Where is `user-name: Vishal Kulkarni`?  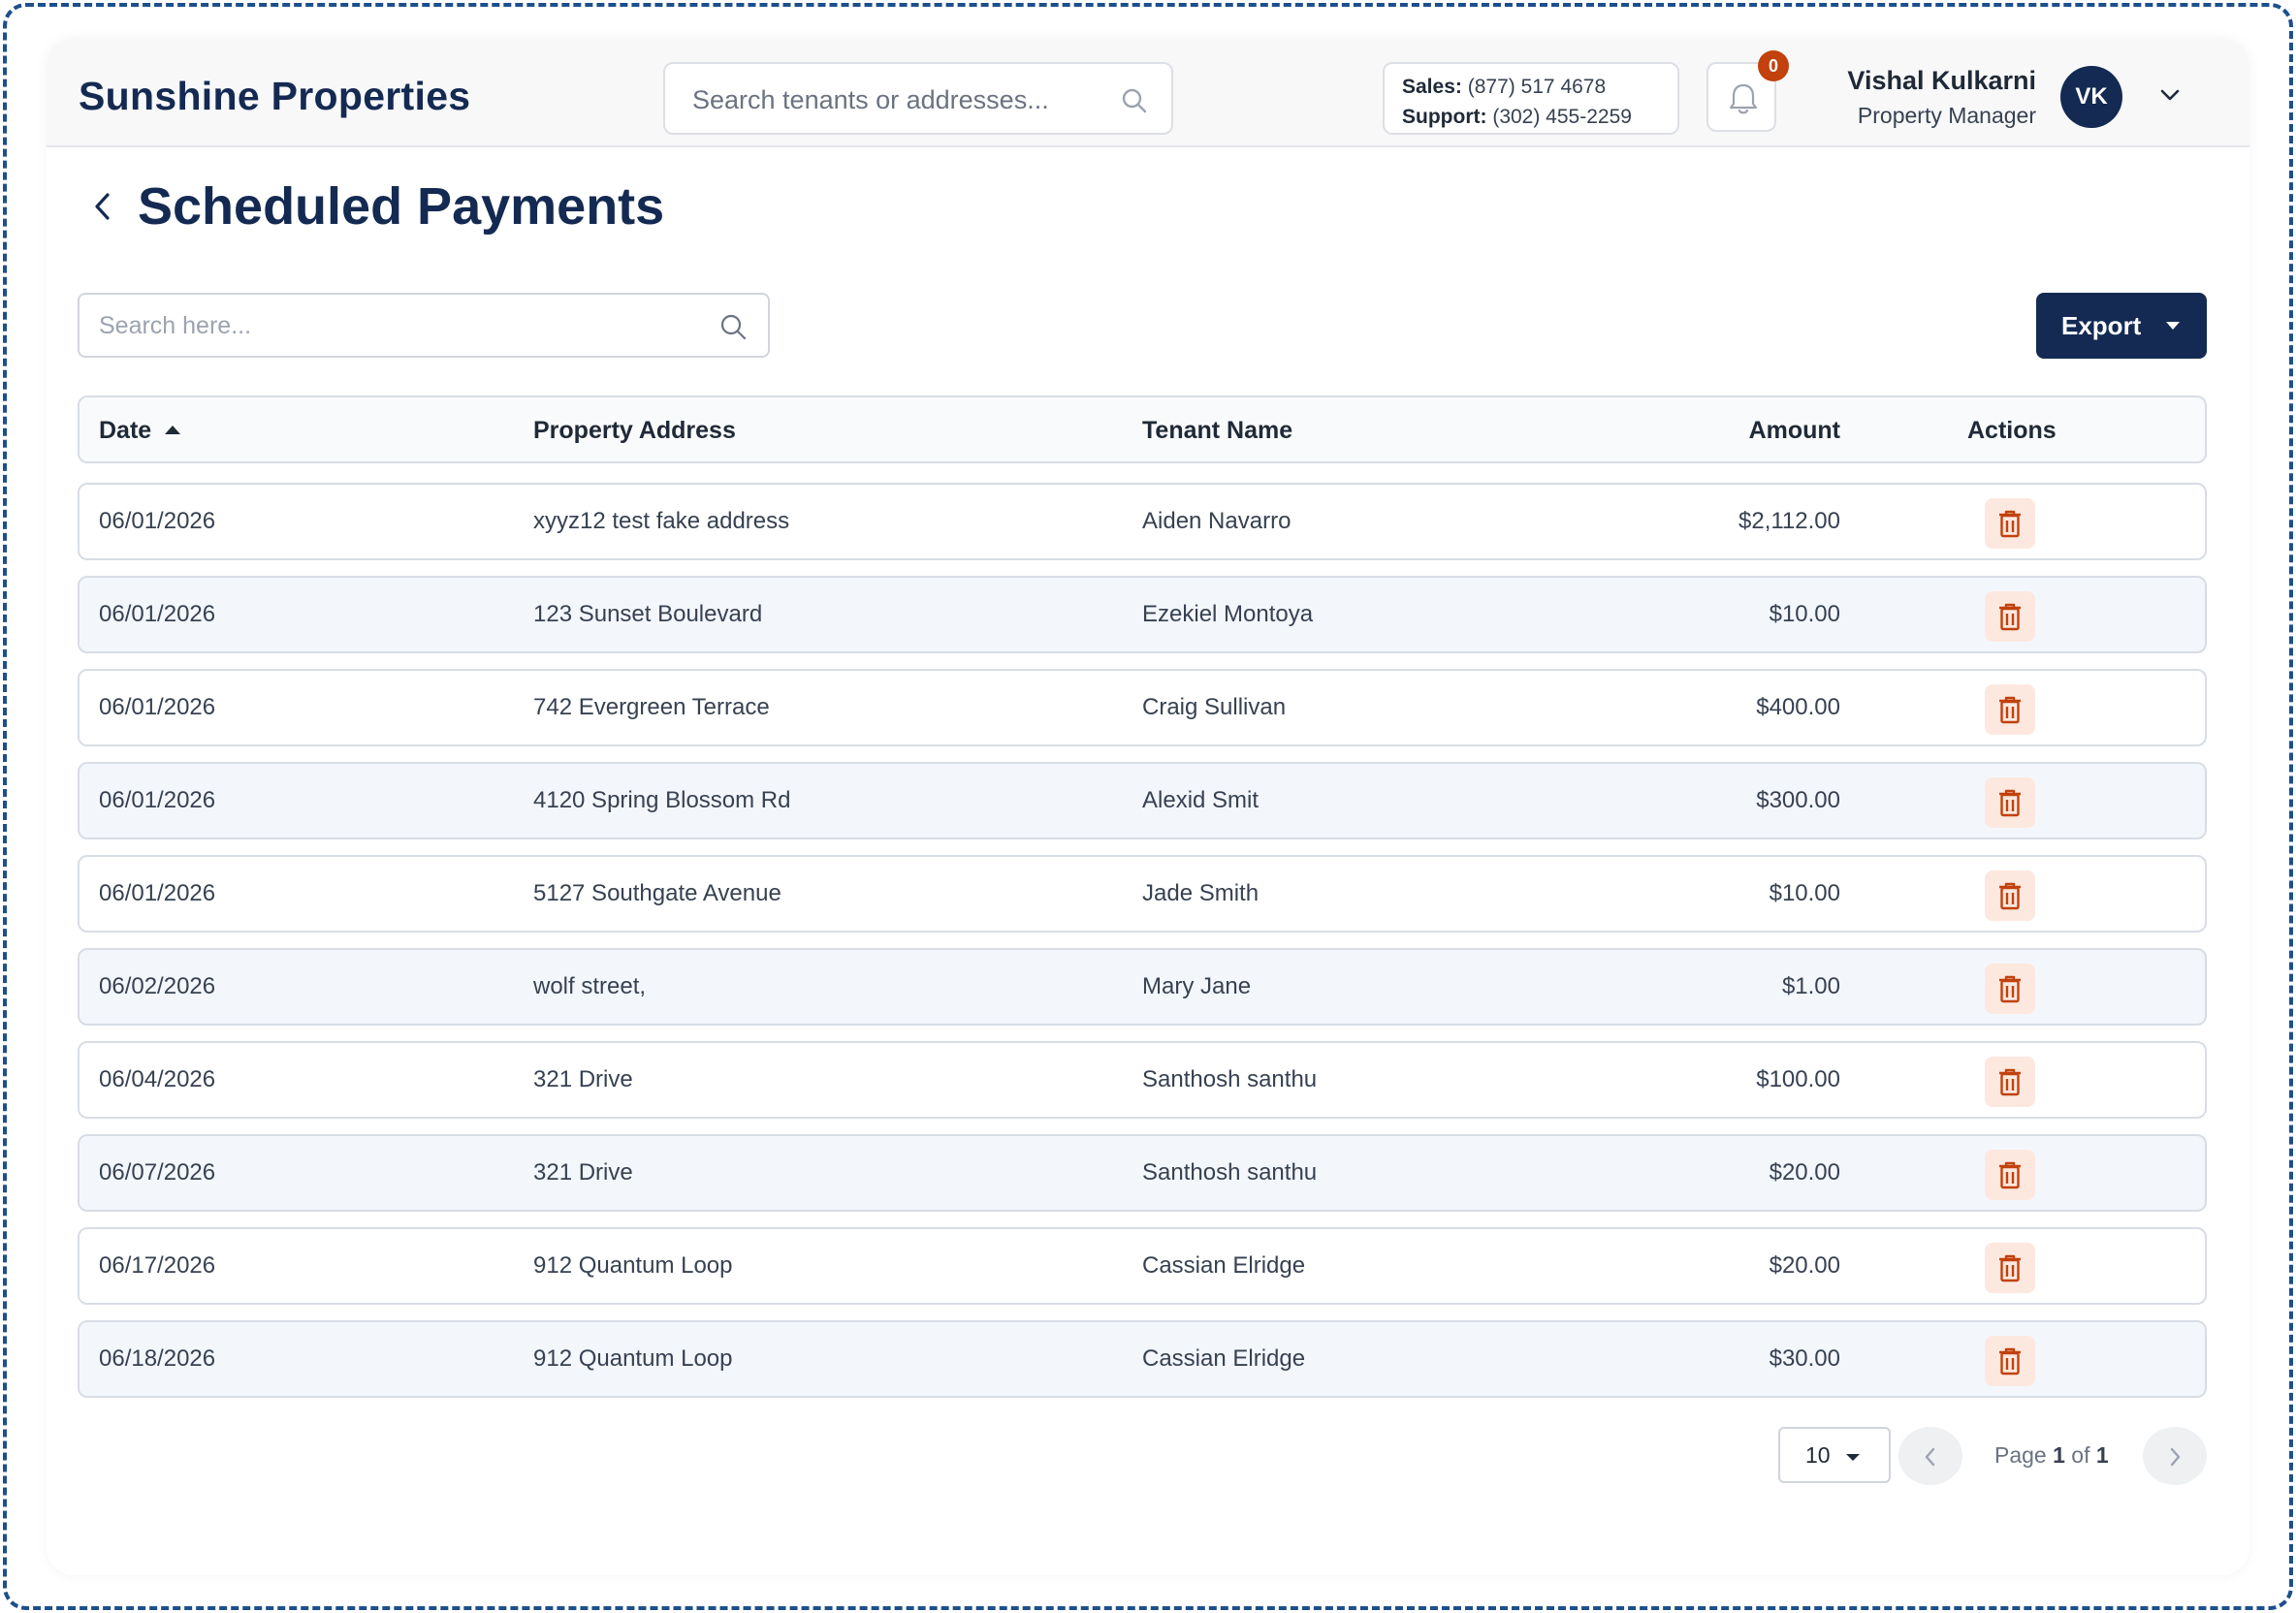
user-name: Vishal Kulkarni is located at coordinates (1941, 80).